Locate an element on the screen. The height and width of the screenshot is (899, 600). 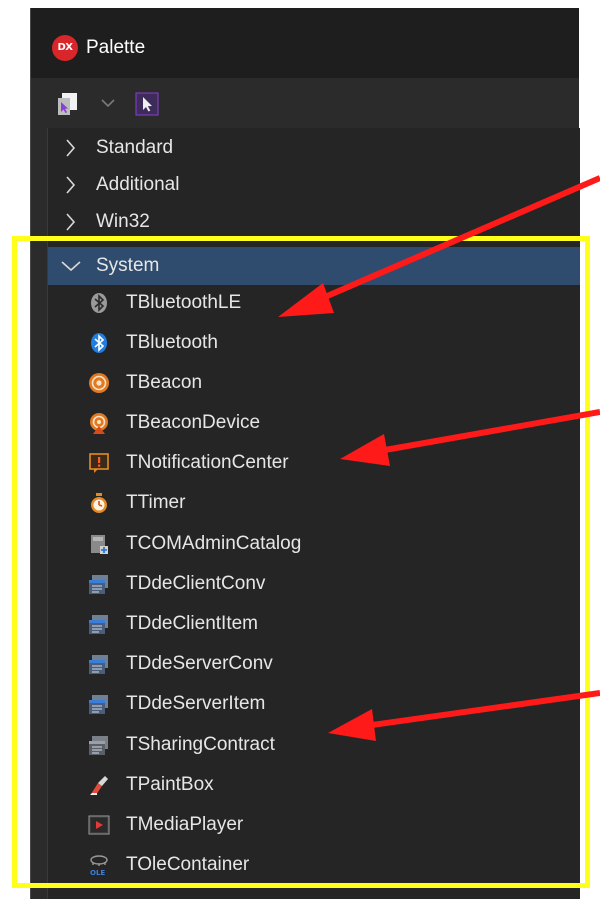
component-item: TDdeClientConv is located at coordinates (314, 583).